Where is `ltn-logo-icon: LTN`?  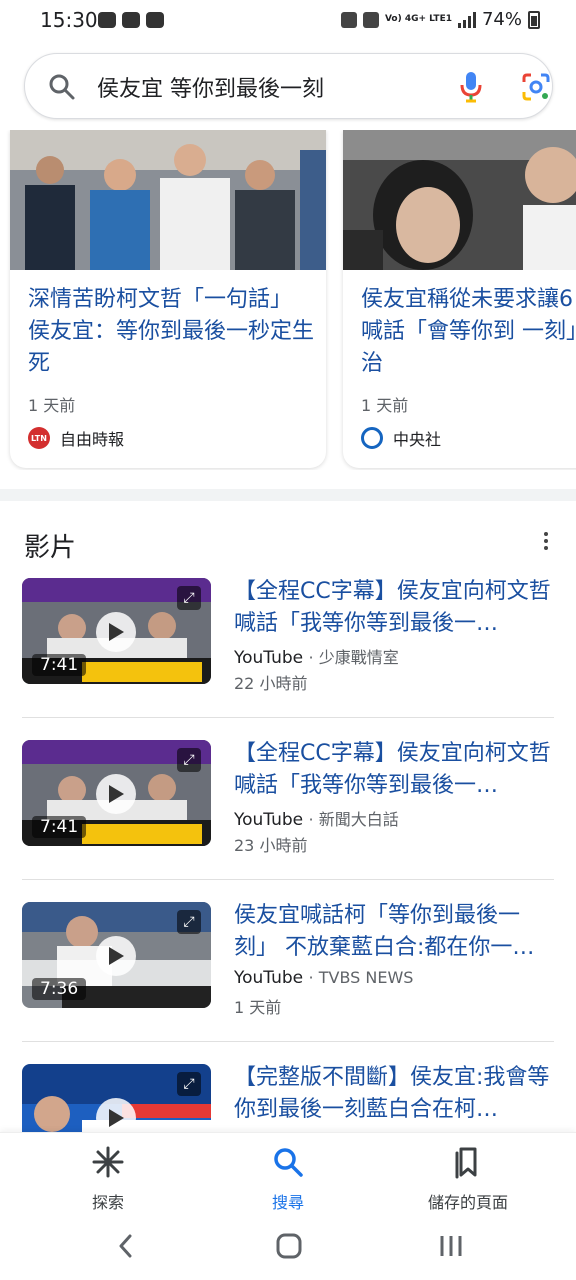
ltn-logo-icon: LTN is located at coordinates (39, 438).